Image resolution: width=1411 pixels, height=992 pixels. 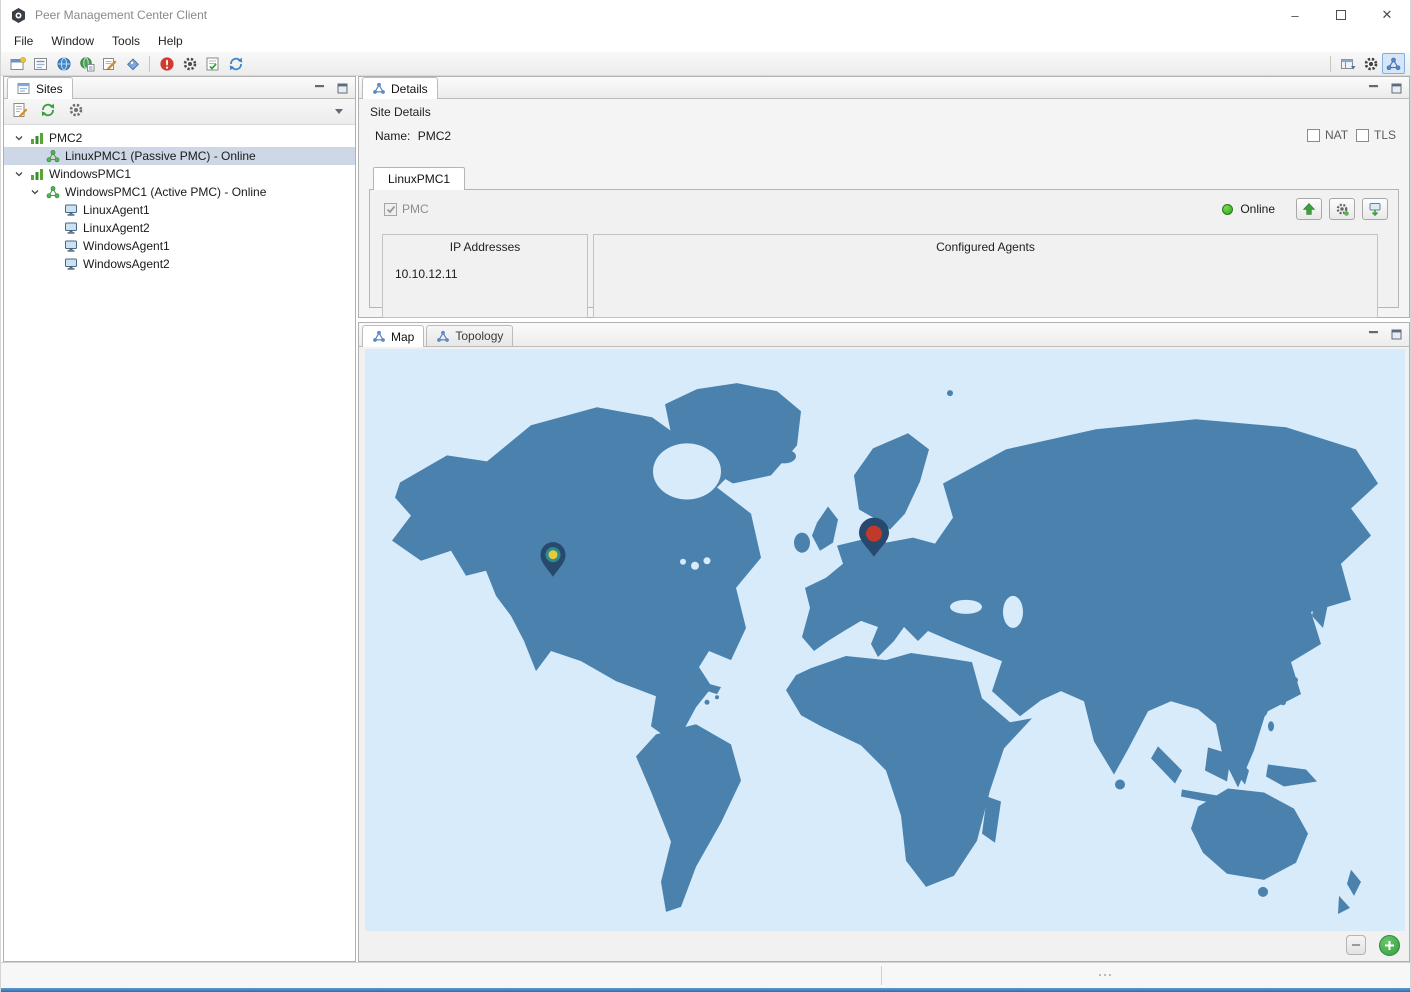 I want to click on menu-bar: File Window Tools Help, so click(x=705, y=41).